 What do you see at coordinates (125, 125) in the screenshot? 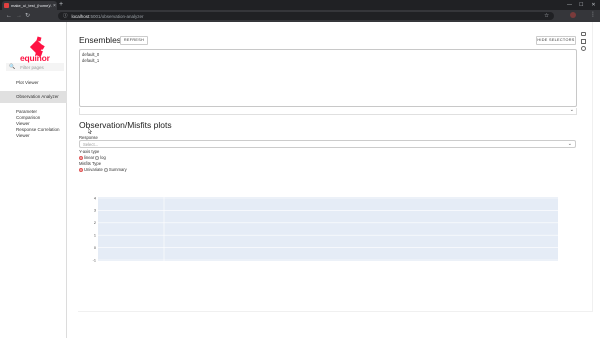
I see `observation-plots-title: Observation/Misfits plots` at bounding box center [125, 125].